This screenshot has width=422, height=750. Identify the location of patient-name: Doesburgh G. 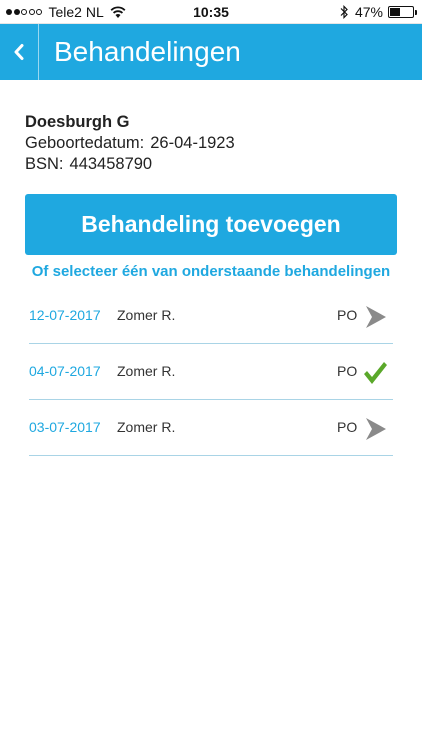
(77, 122).